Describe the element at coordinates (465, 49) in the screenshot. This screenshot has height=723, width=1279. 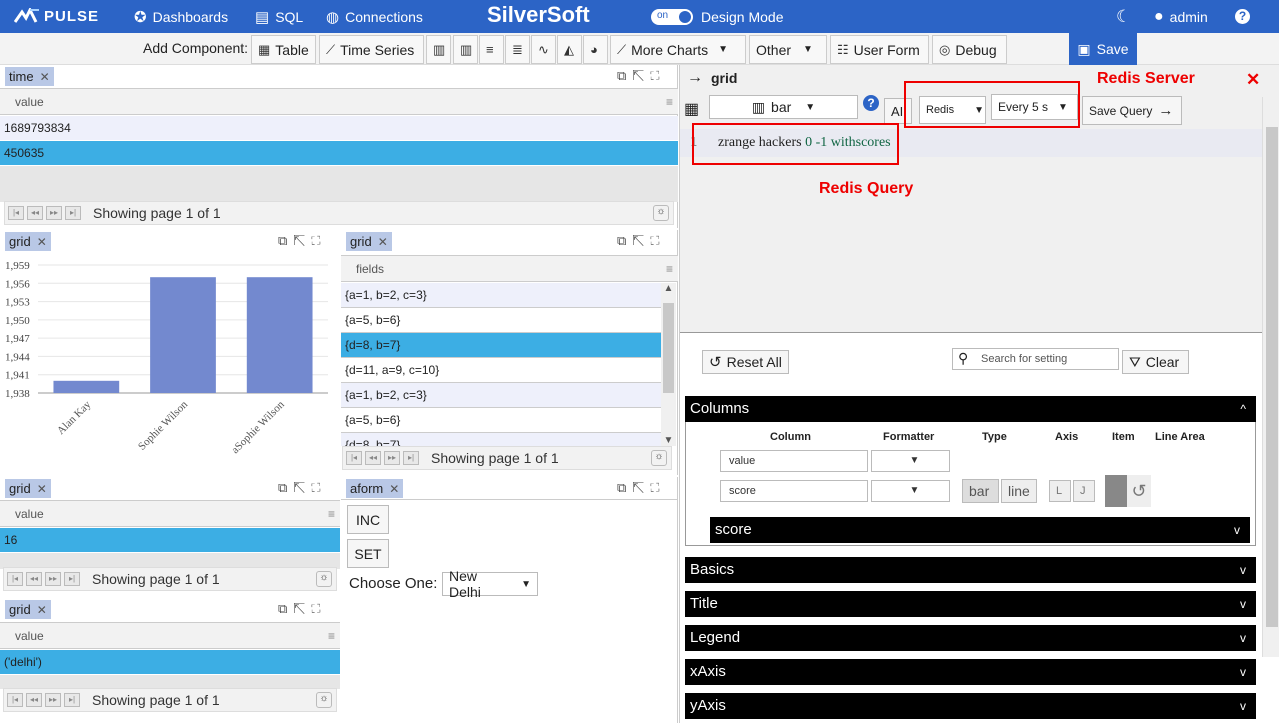
I see `stacked-bar-button: ▥` at that location.